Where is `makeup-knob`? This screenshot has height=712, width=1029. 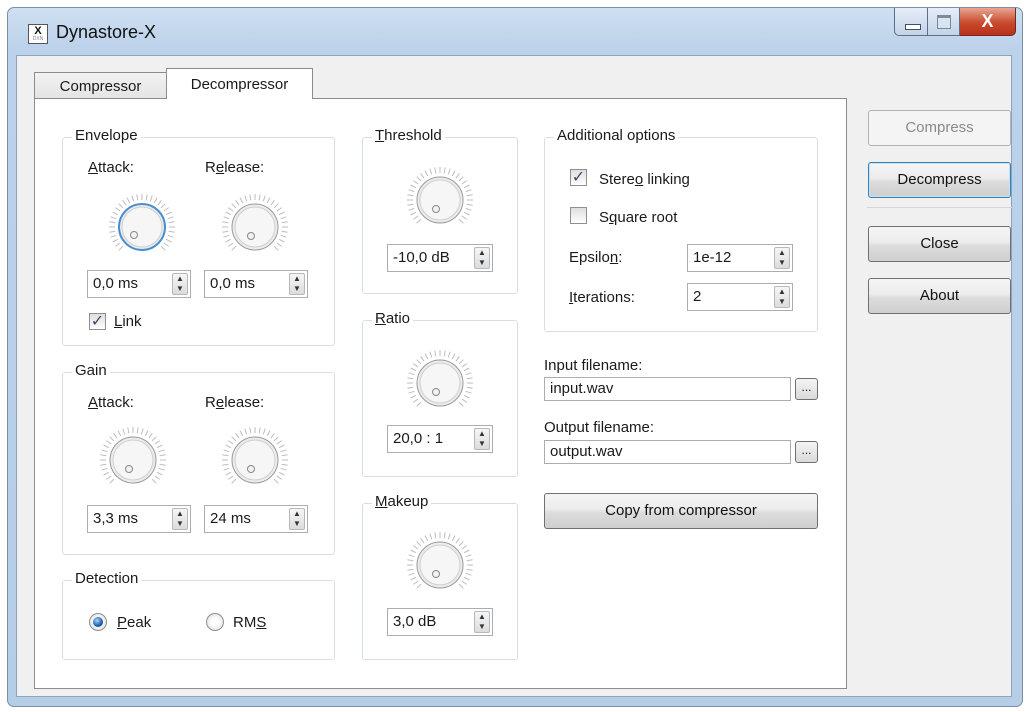 makeup-knob is located at coordinates (440, 565).